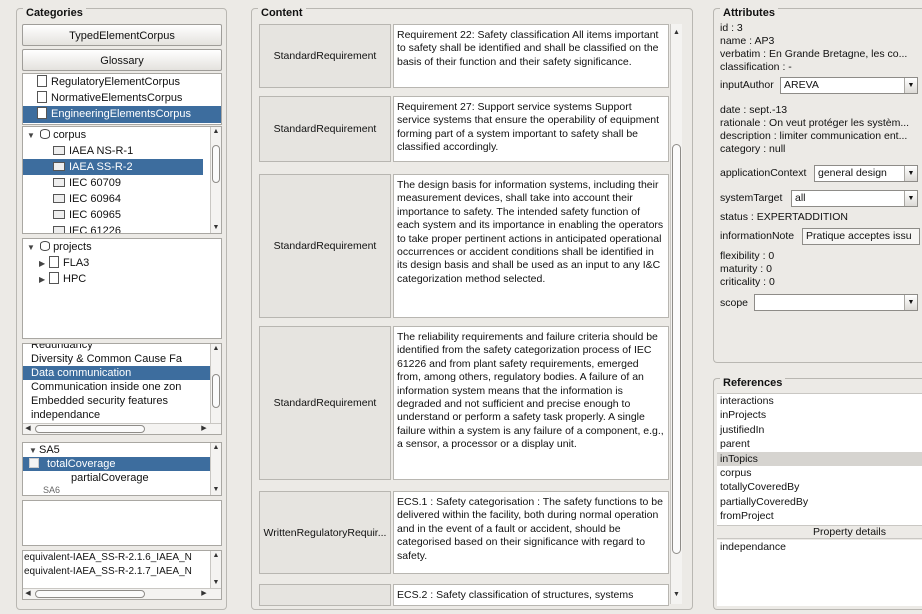  What do you see at coordinates (849, 85) in the screenshot?
I see `input-author-select: AREVA ▼` at bounding box center [849, 85].